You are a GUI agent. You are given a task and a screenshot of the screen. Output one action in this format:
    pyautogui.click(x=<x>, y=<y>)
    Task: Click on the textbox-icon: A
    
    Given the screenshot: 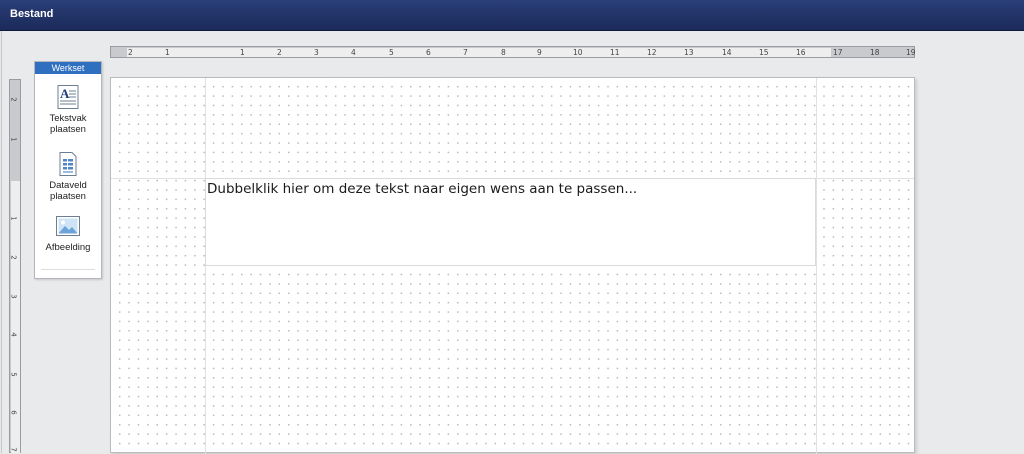 What is the action you would take?
    pyautogui.click(x=68, y=97)
    